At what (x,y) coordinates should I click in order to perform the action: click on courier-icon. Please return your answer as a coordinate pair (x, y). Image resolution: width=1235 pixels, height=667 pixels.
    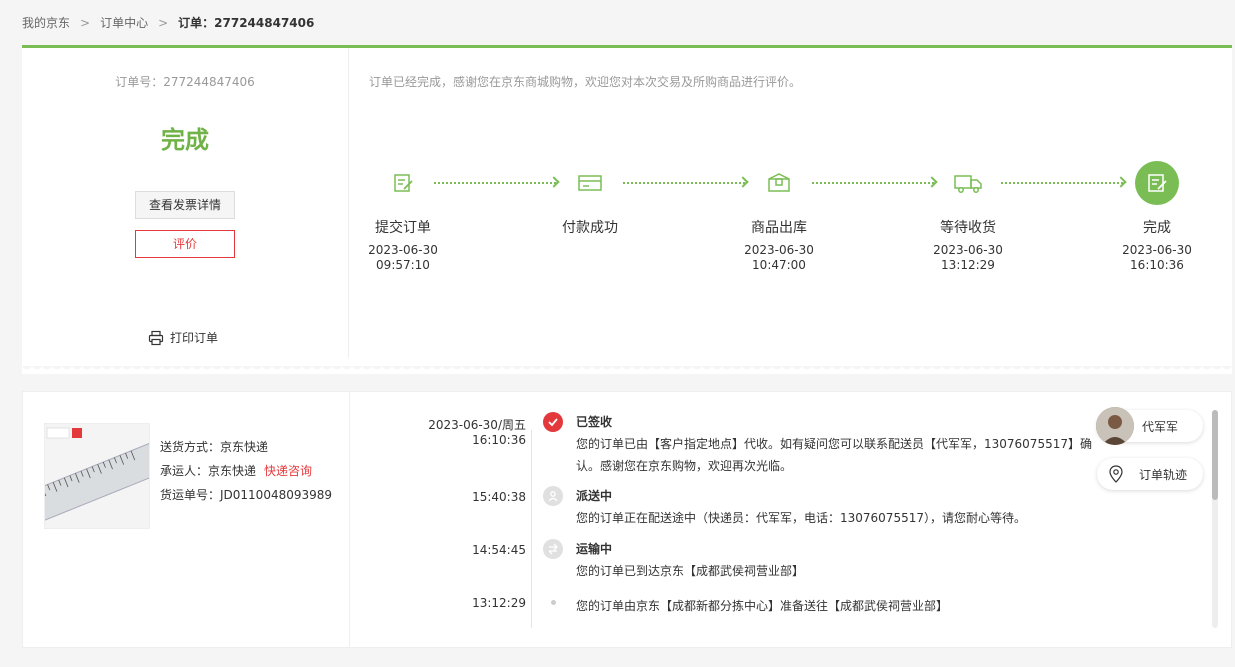
    Looking at the image, I should click on (553, 496).